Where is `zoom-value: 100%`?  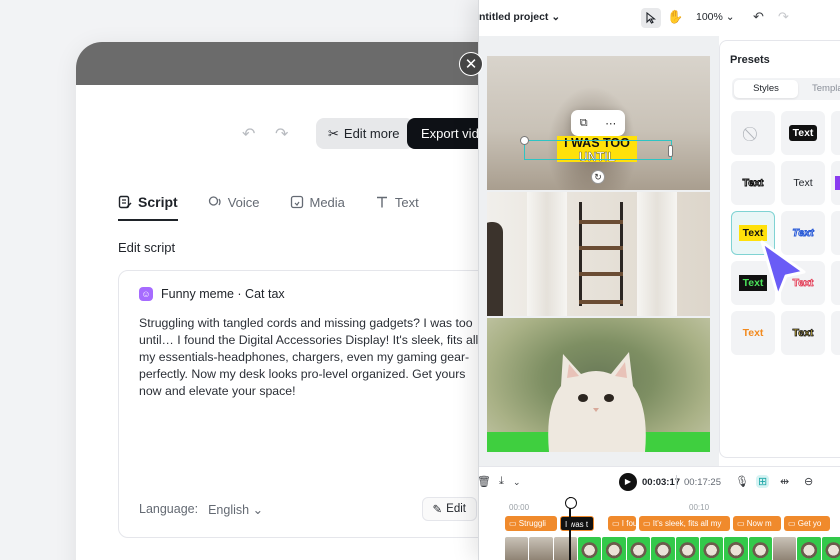 zoom-value: 100% is located at coordinates (709, 17).